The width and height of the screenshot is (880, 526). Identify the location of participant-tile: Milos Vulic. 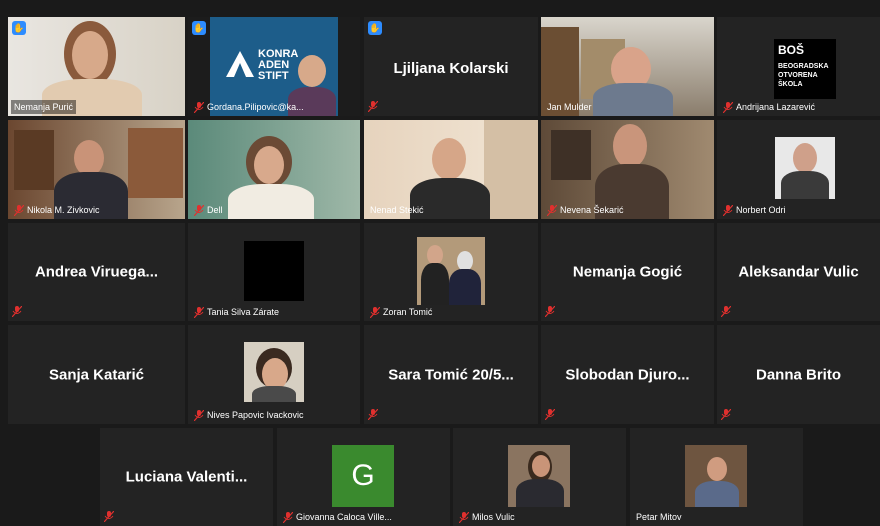
(539, 477).